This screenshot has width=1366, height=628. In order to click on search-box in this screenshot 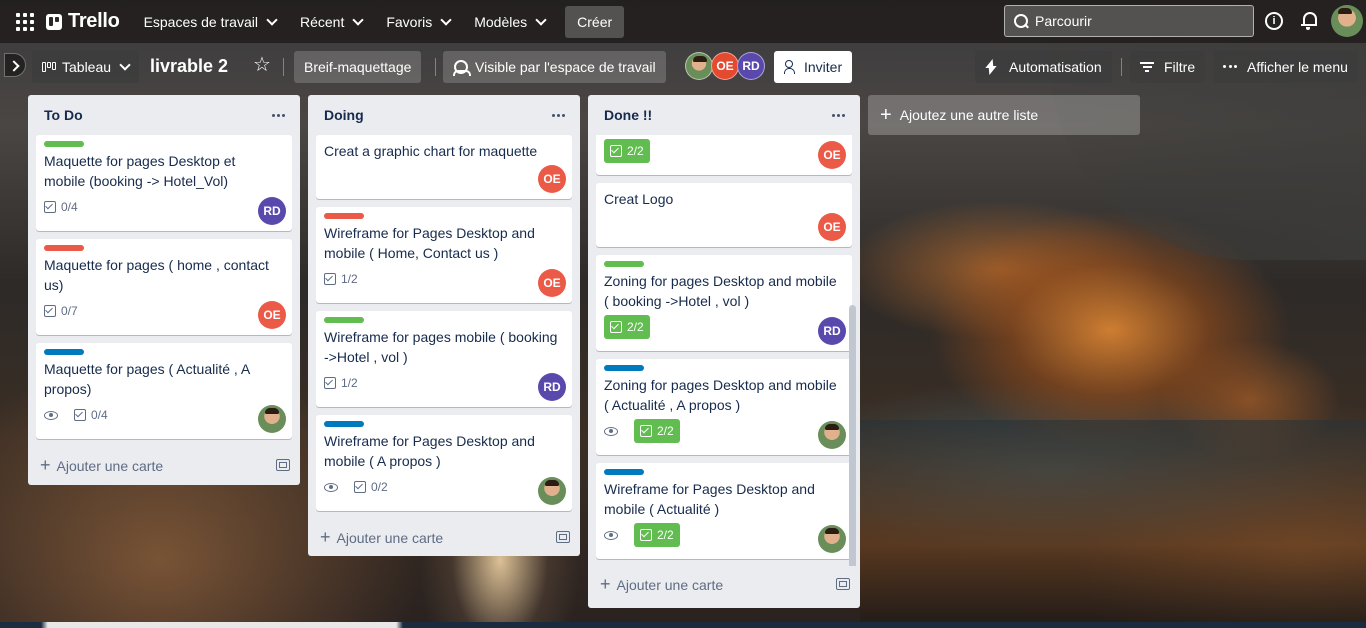, I will do `click(1129, 21)`.